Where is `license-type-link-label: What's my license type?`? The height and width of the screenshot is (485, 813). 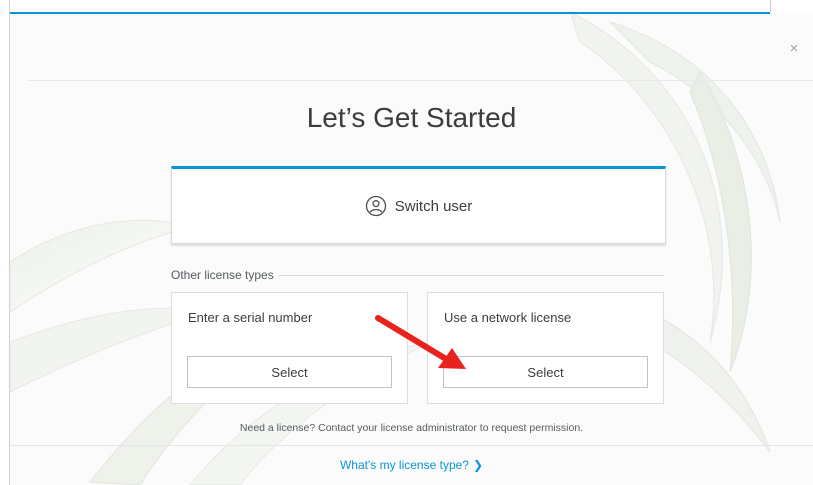 license-type-link-label: What's my license type? is located at coordinates (404, 465).